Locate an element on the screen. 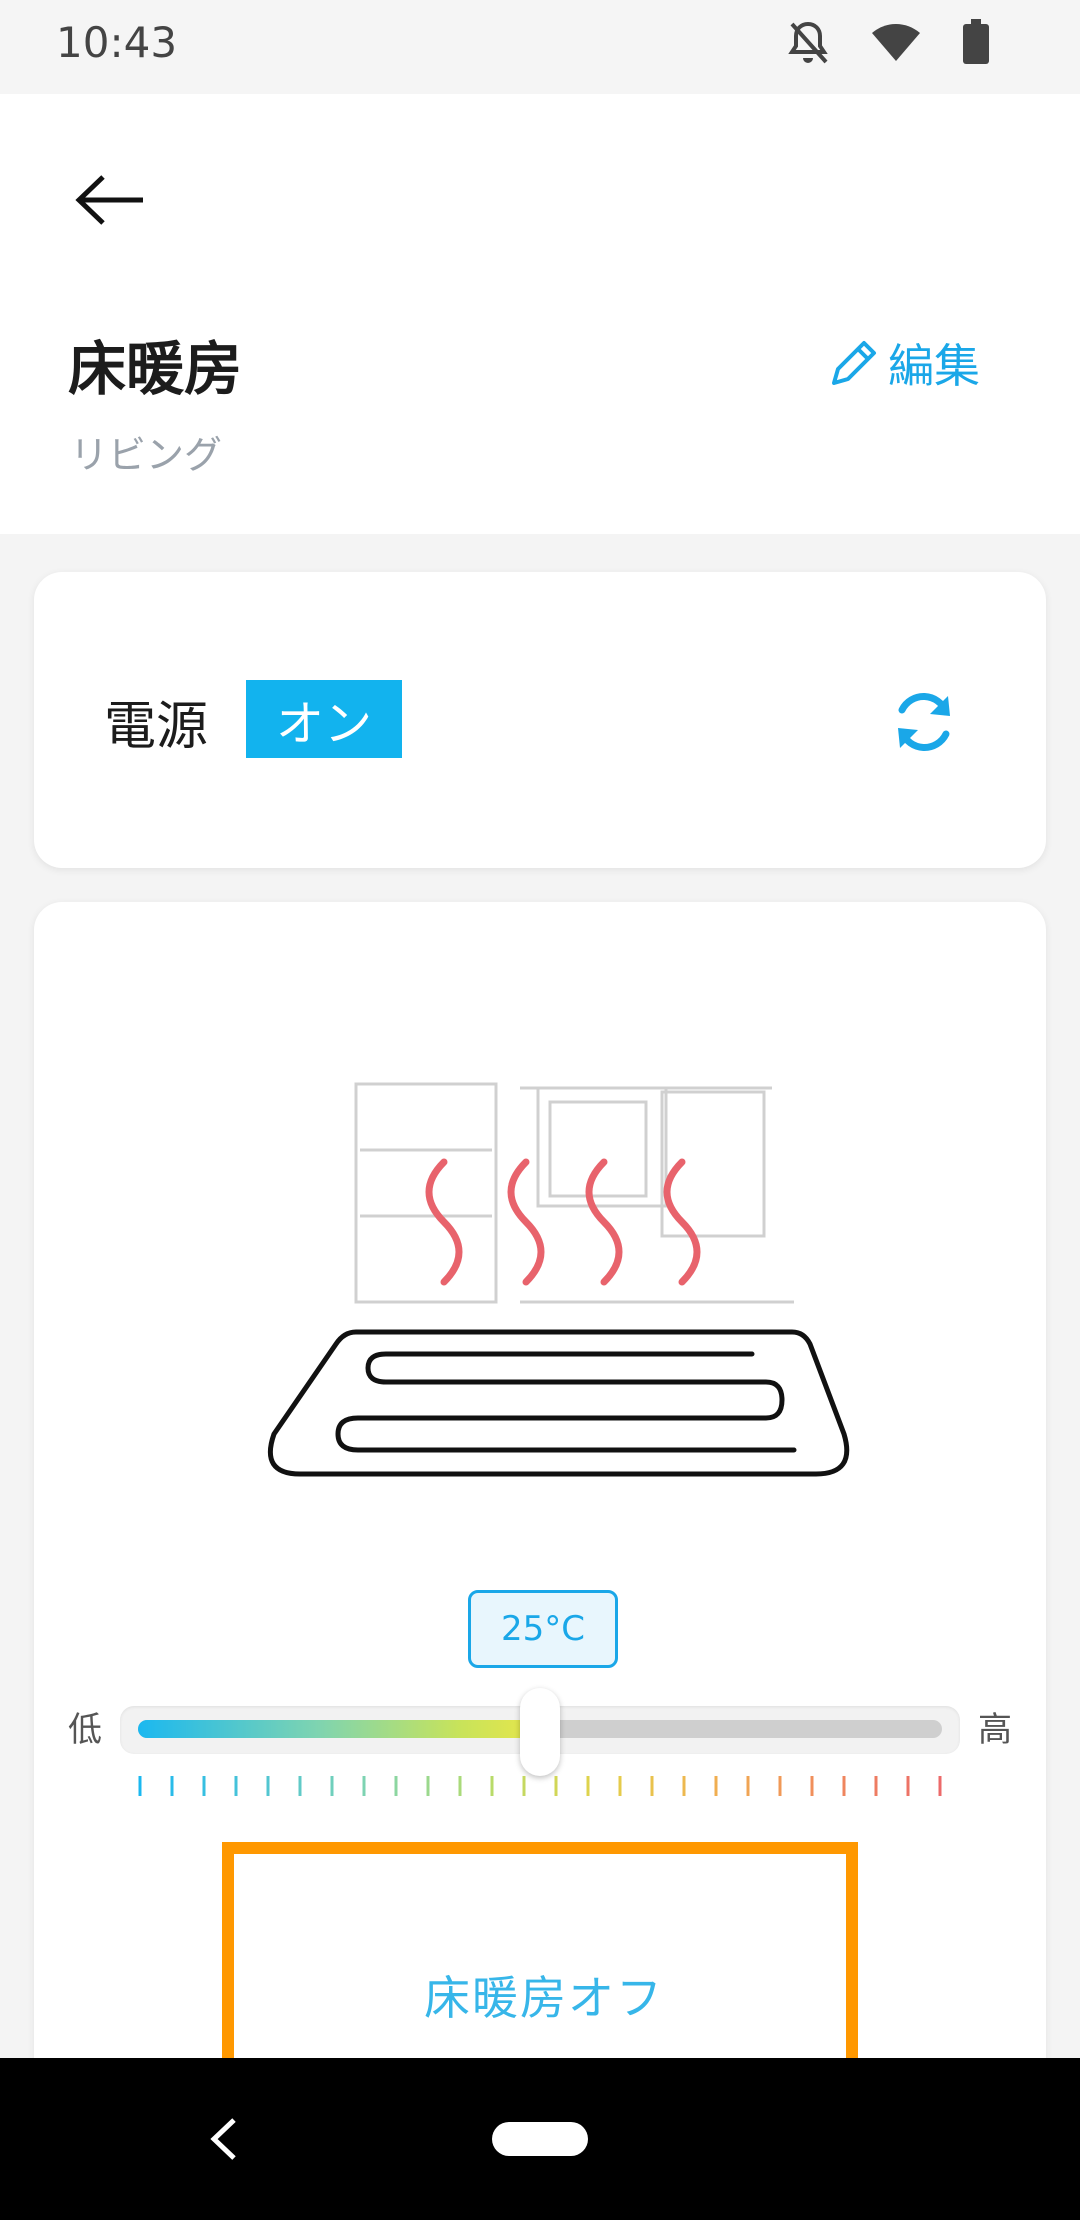  slider-thumb is located at coordinates (540, 1732).